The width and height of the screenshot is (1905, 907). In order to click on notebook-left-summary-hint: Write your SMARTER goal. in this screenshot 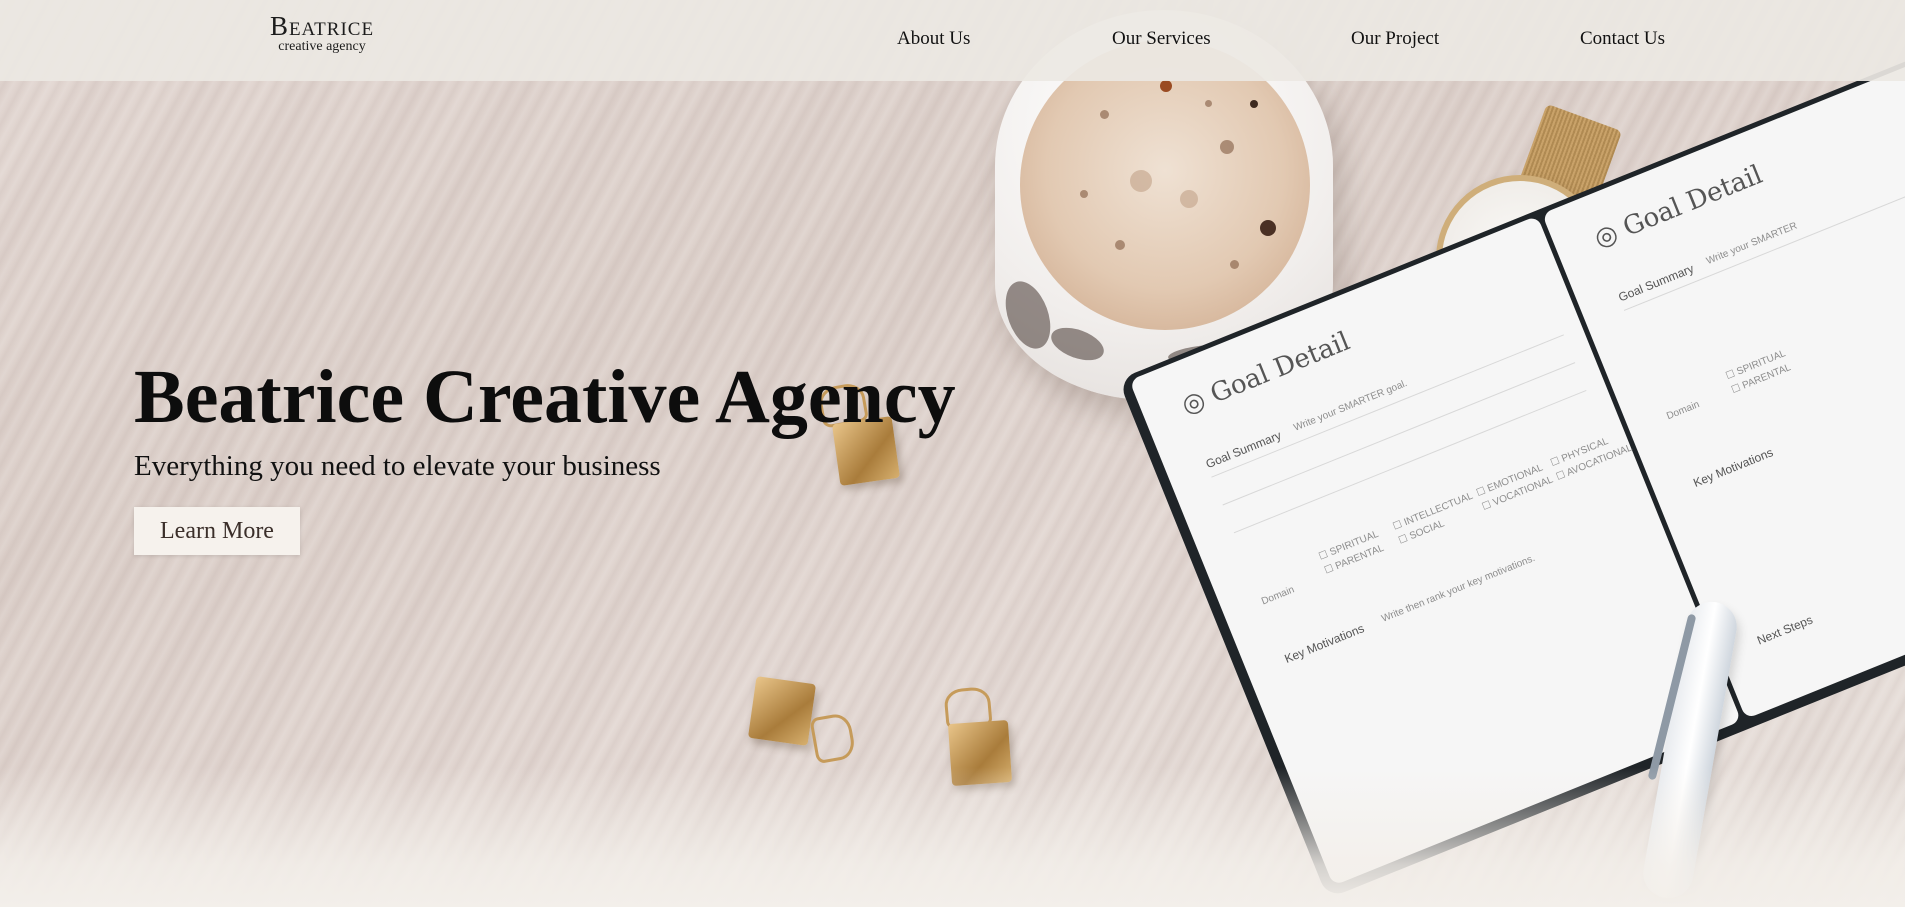, I will do `click(1350, 406)`.